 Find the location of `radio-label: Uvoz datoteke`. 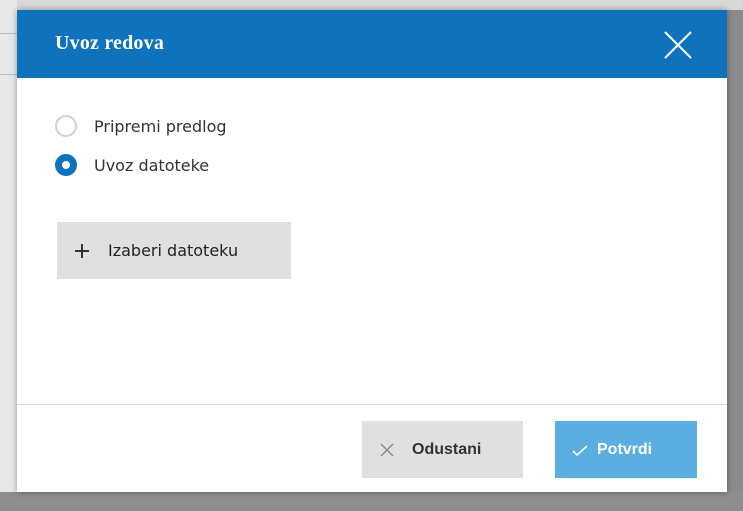

radio-label: Uvoz datoteke is located at coordinates (152, 165).